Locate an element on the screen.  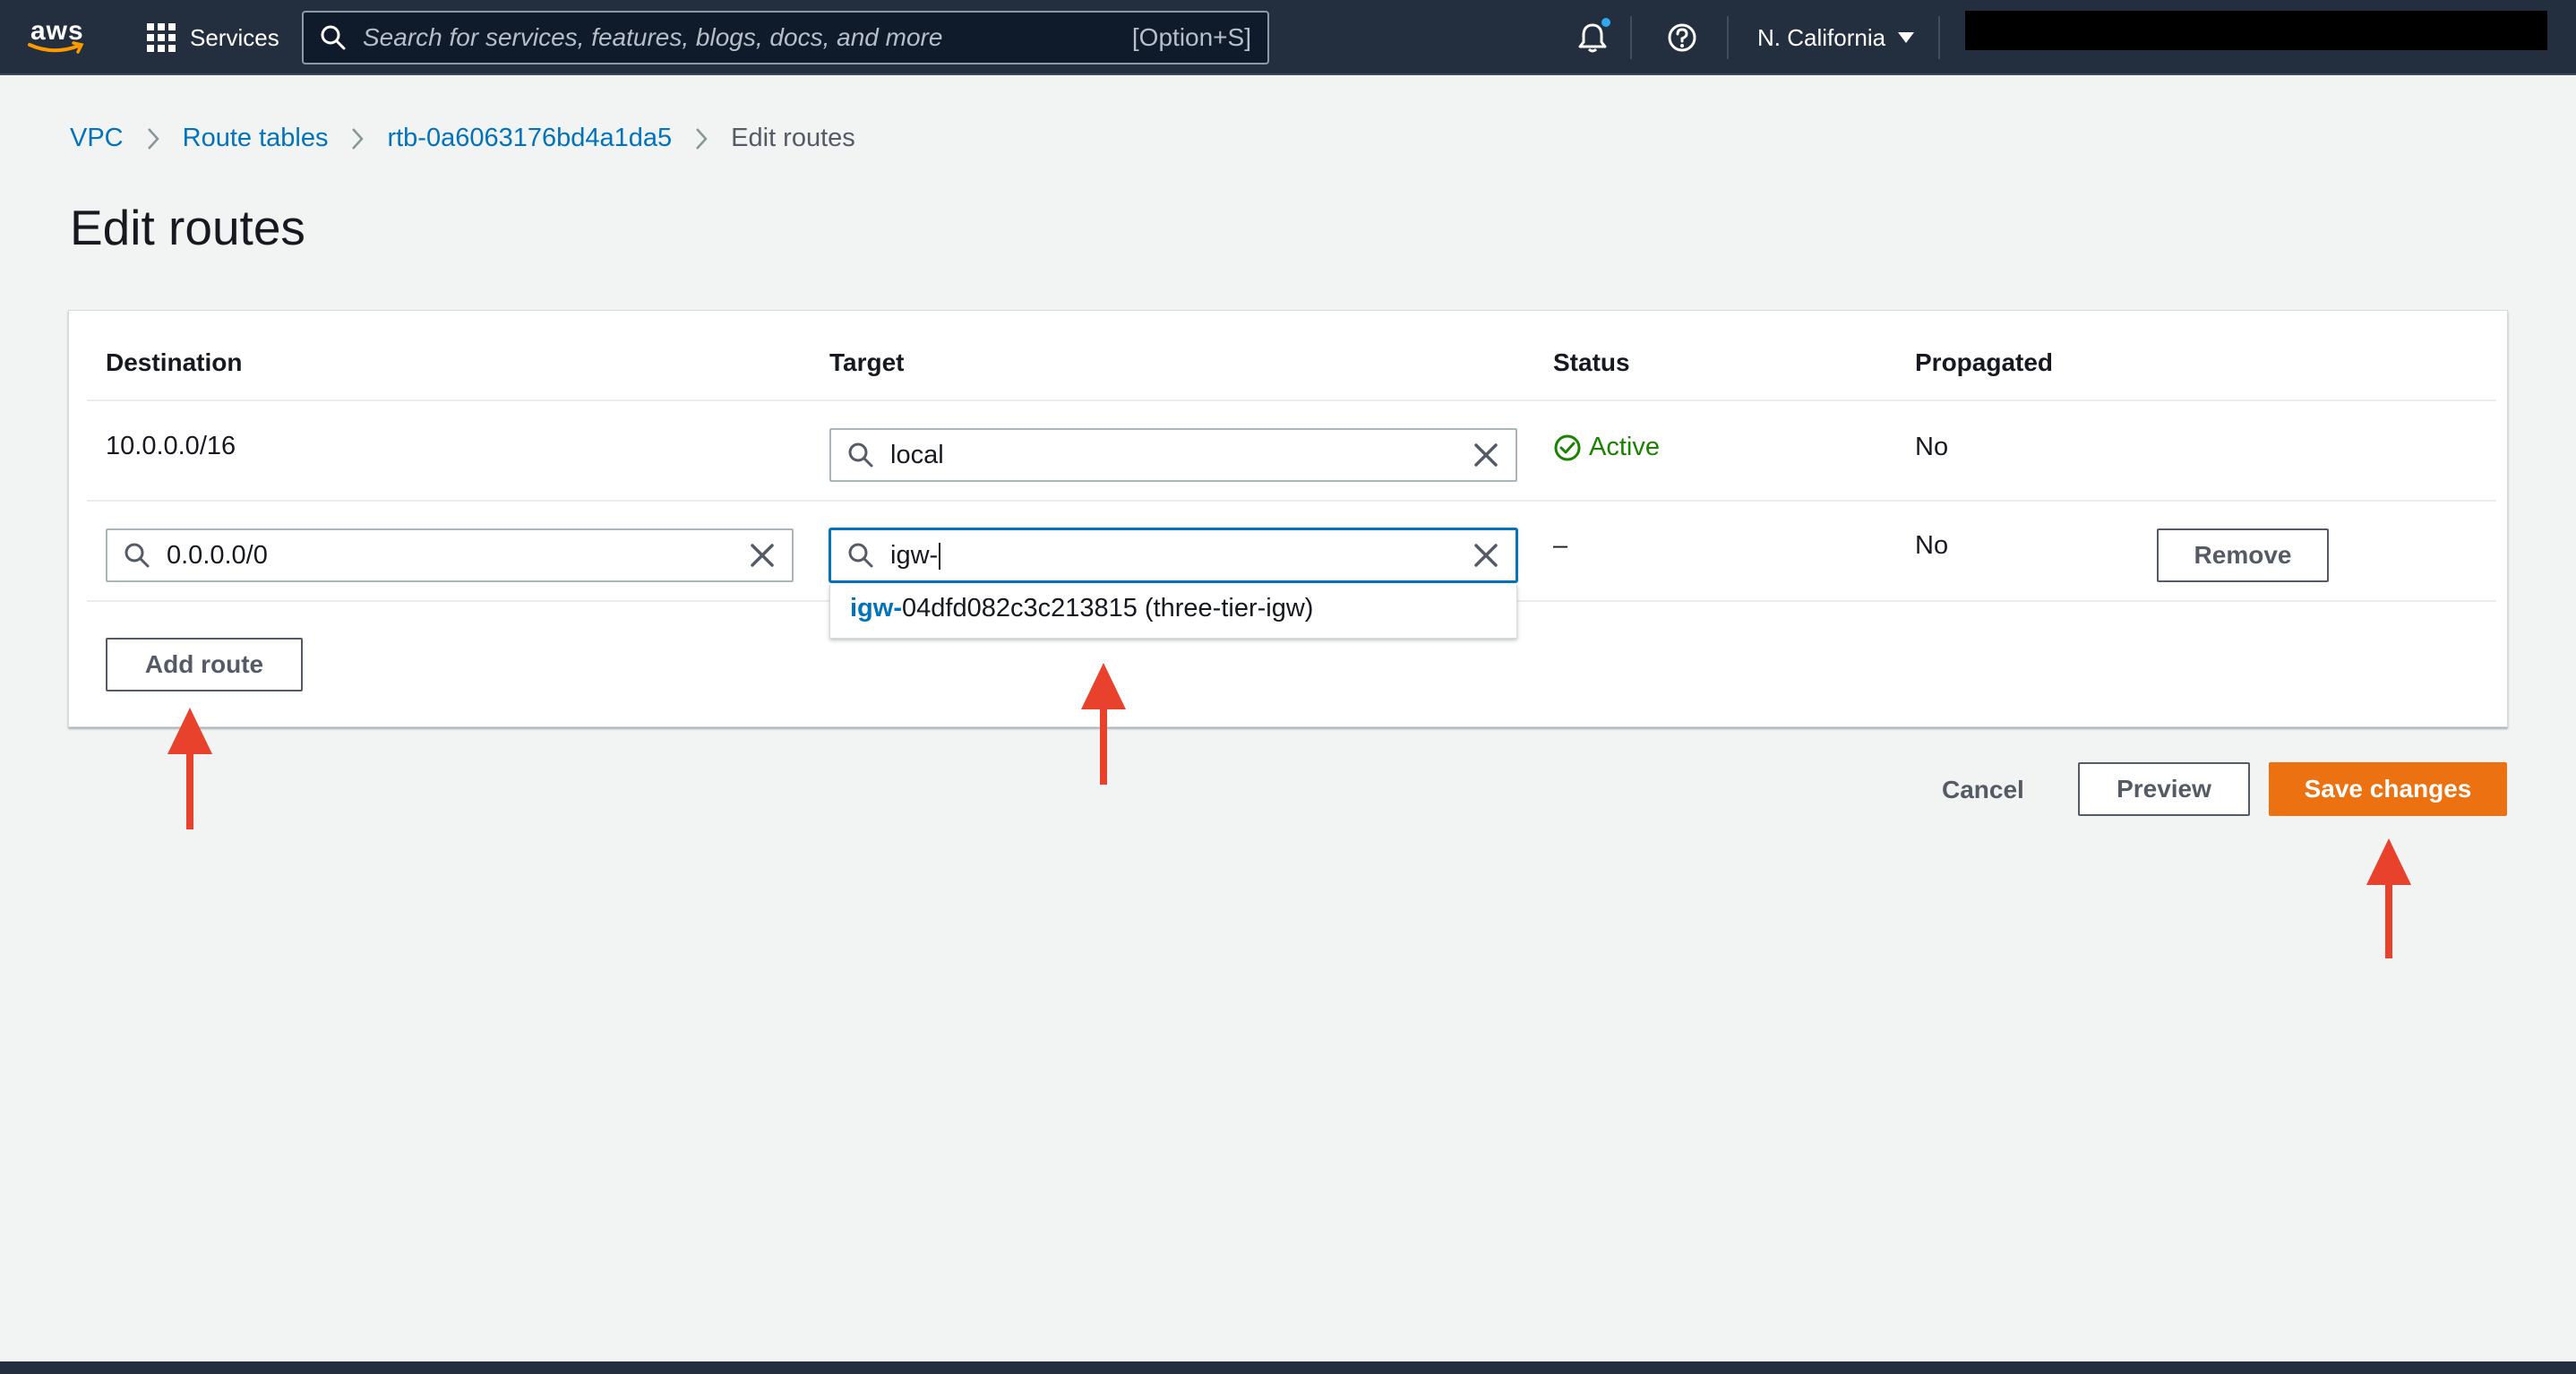
column-header-destination: Destination is located at coordinates (174, 362).